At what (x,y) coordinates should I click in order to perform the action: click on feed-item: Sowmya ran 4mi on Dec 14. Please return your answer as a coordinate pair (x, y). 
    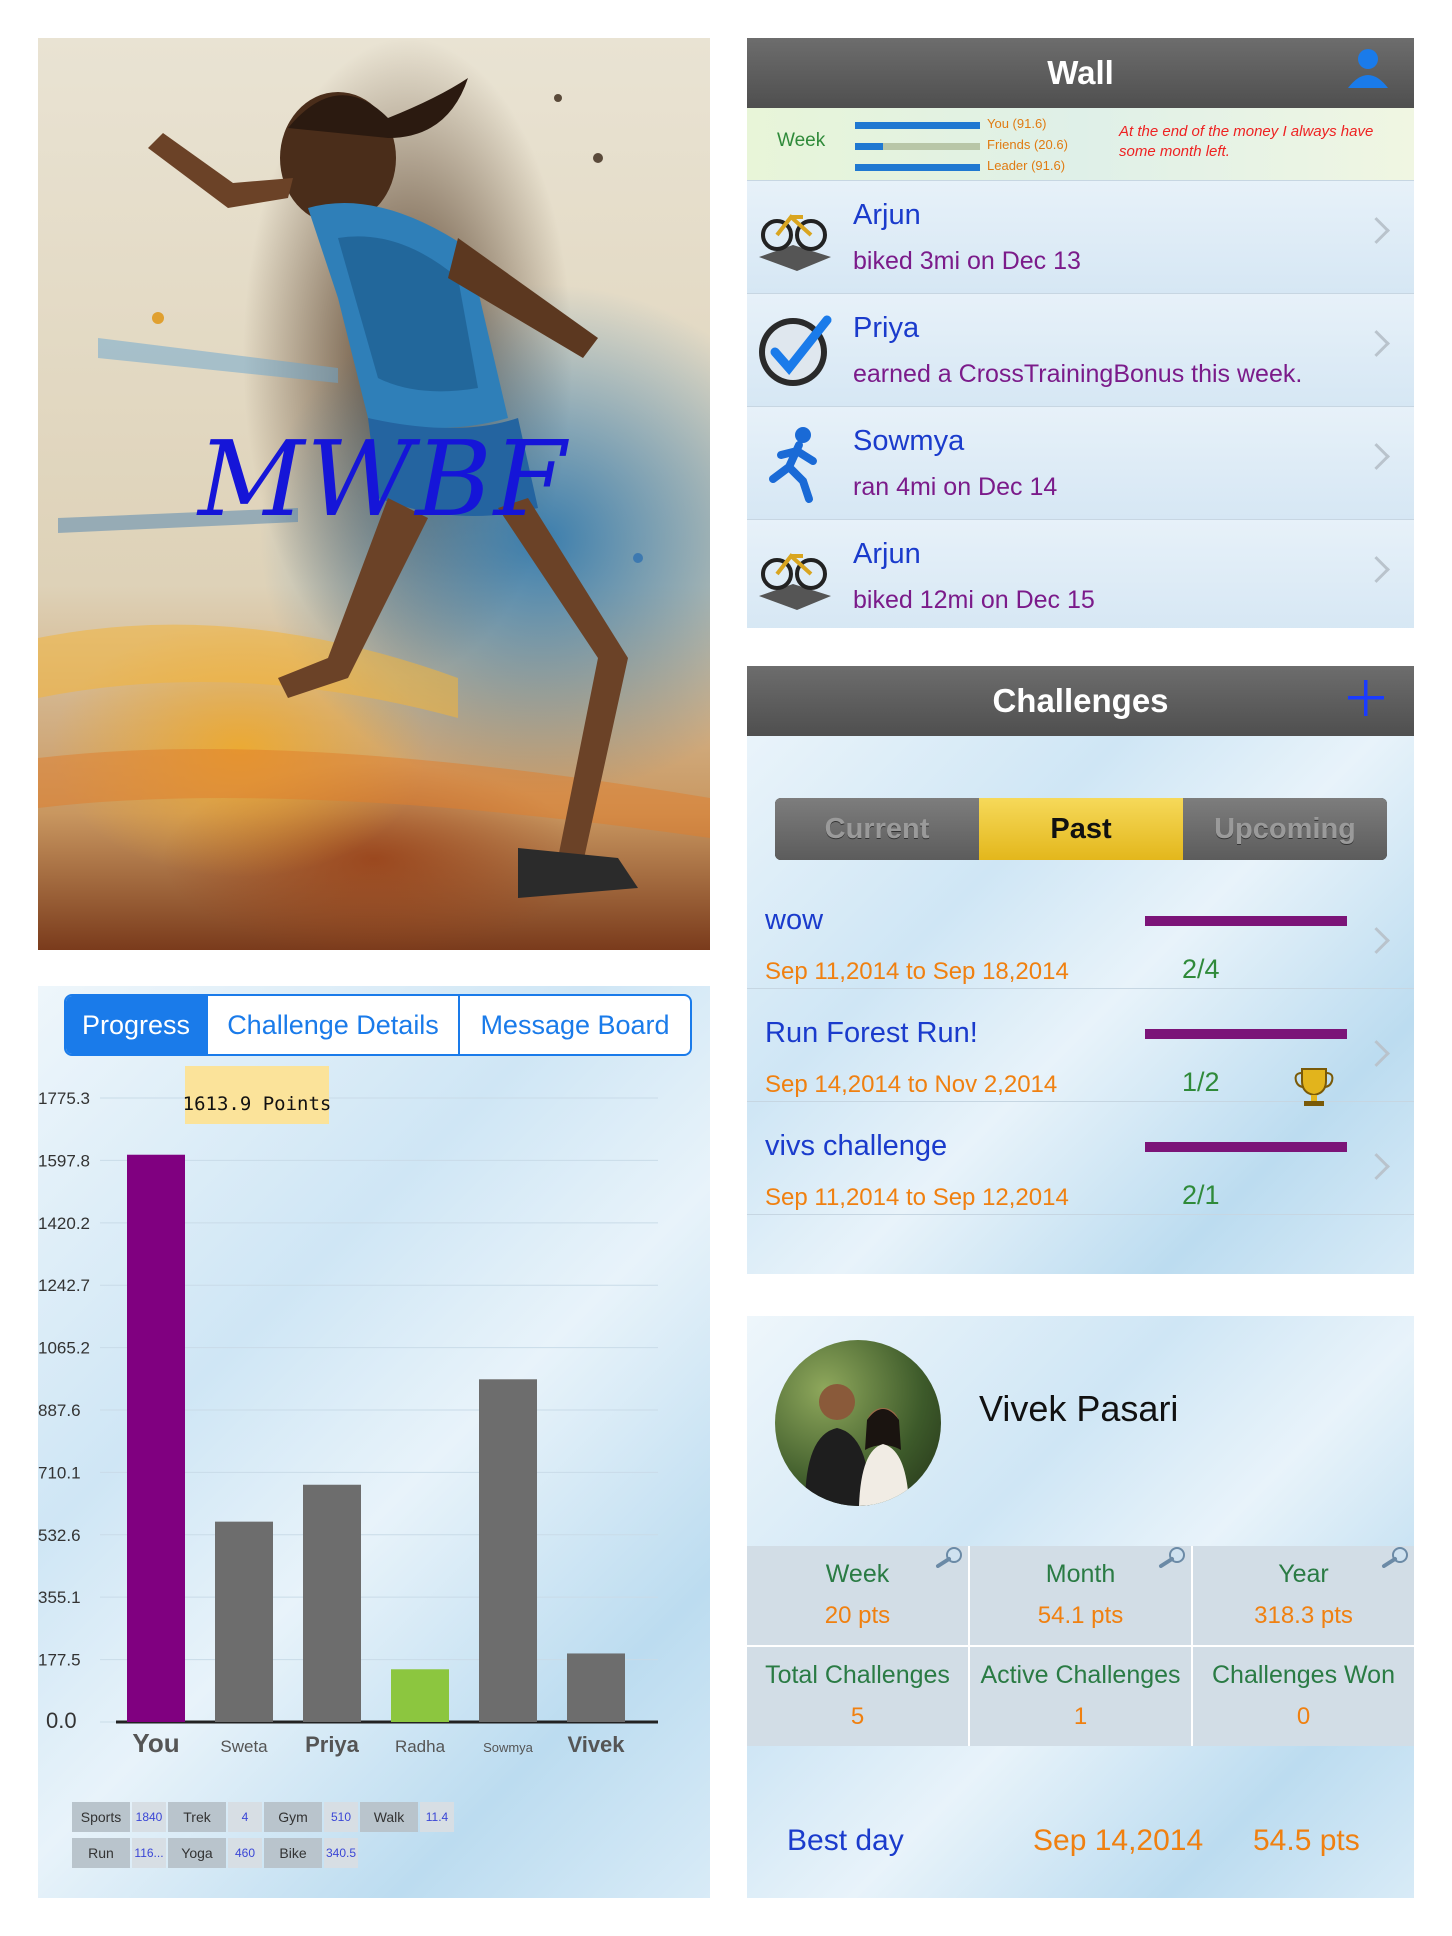
    Looking at the image, I should click on (1080, 462).